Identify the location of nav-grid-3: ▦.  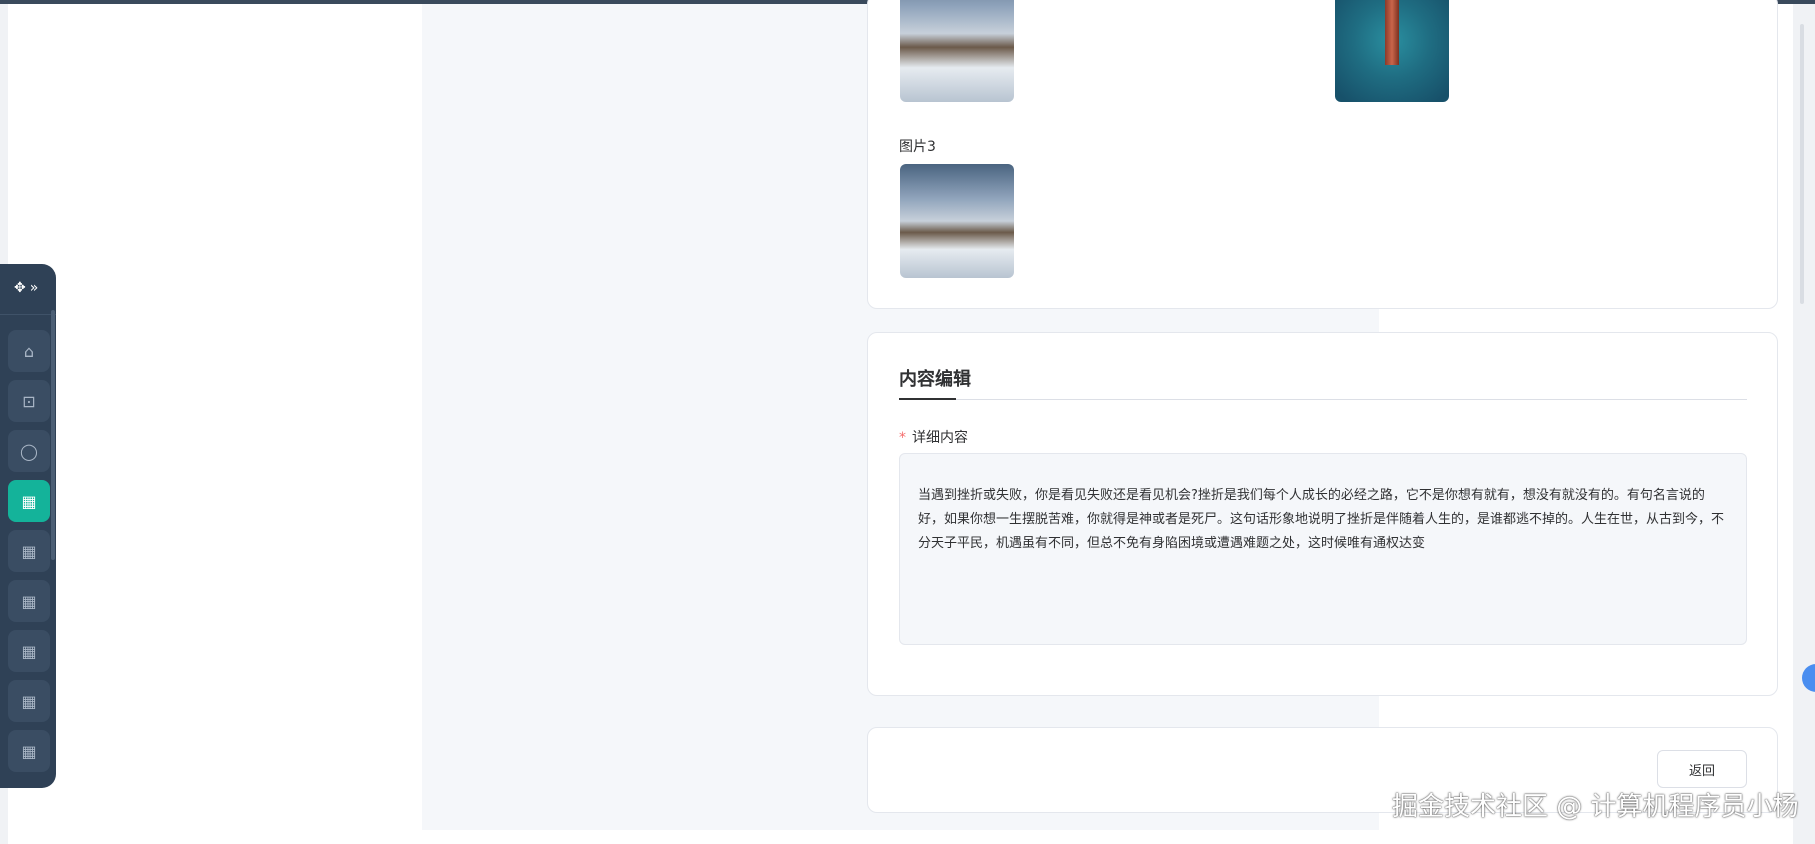
(29, 601).